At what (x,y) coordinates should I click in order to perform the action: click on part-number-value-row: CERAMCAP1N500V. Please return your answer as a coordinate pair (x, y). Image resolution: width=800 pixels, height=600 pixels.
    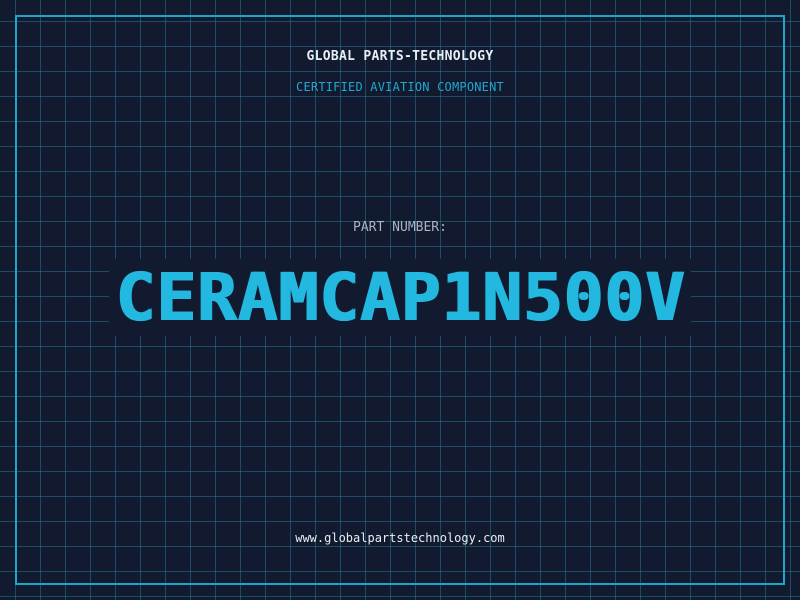
    Looking at the image, I should click on (400, 298).